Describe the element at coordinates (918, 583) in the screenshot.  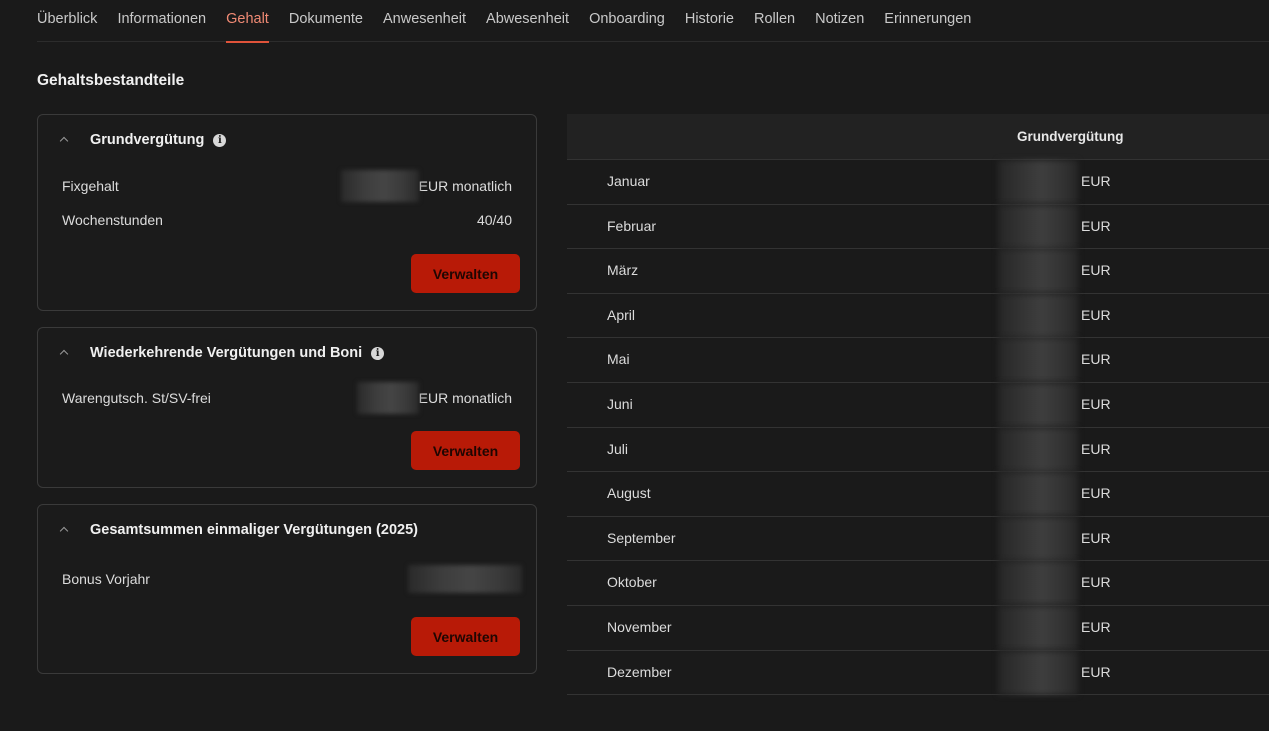
I see `table-row: Oktober EUR` at that location.